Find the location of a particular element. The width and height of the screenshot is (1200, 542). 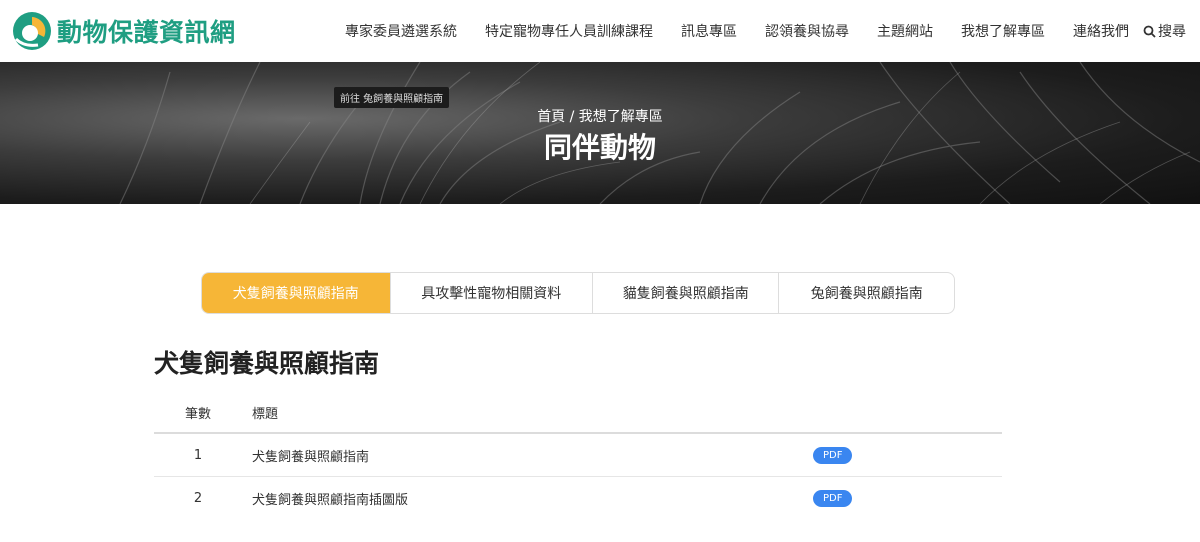

tab-dog-care-guide: 犬隻飼養與照顧指南 is located at coordinates (296, 293).